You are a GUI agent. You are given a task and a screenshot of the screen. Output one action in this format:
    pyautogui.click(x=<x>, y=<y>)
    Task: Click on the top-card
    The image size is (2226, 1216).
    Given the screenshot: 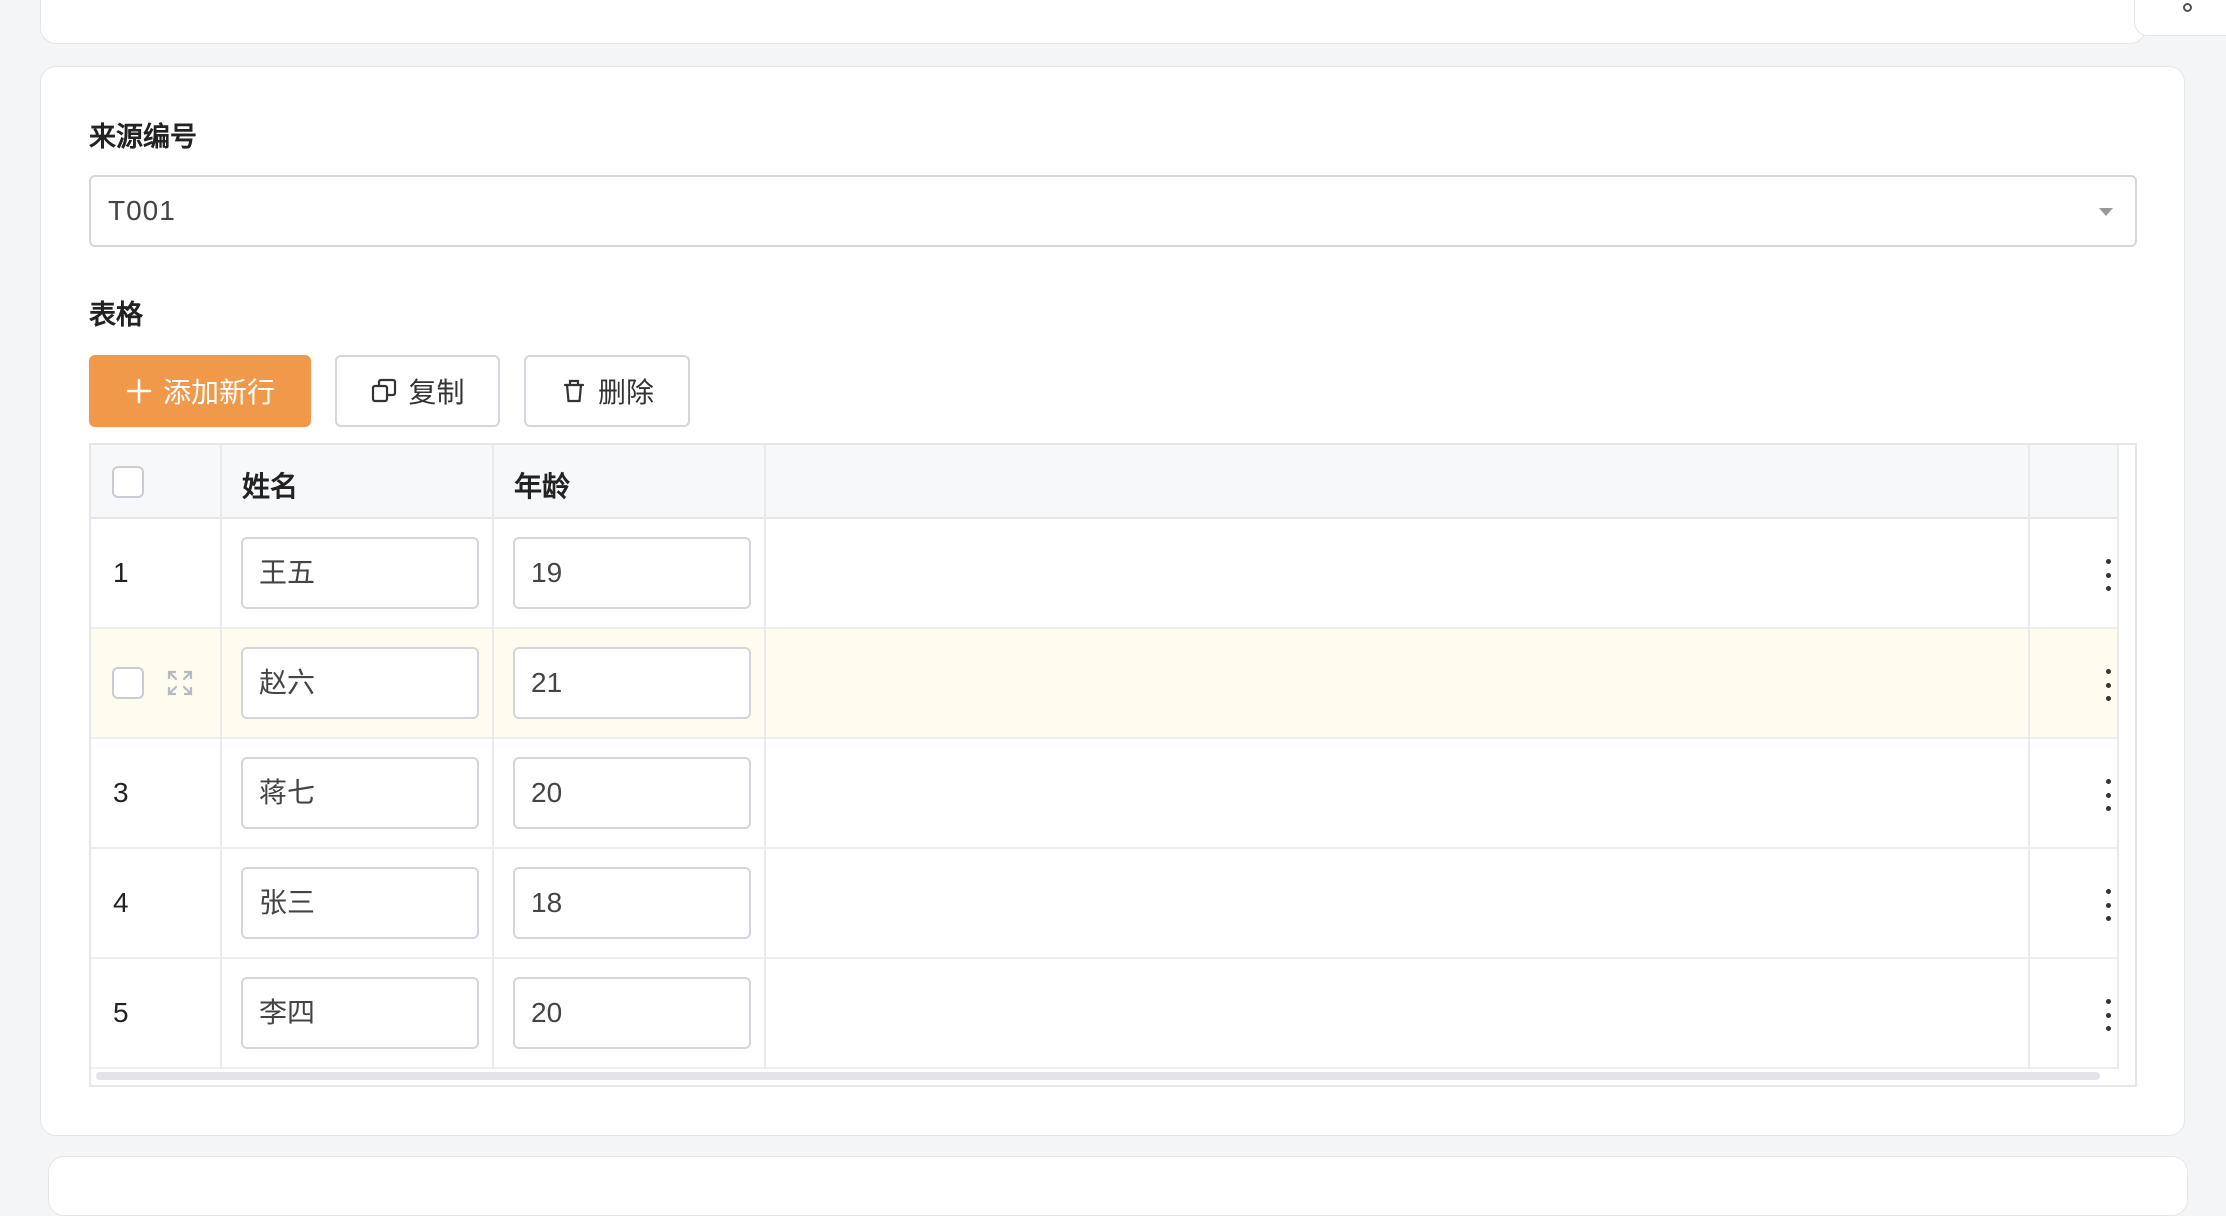 What is the action you would take?
    pyautogui.click(x=1093, y=22)
    